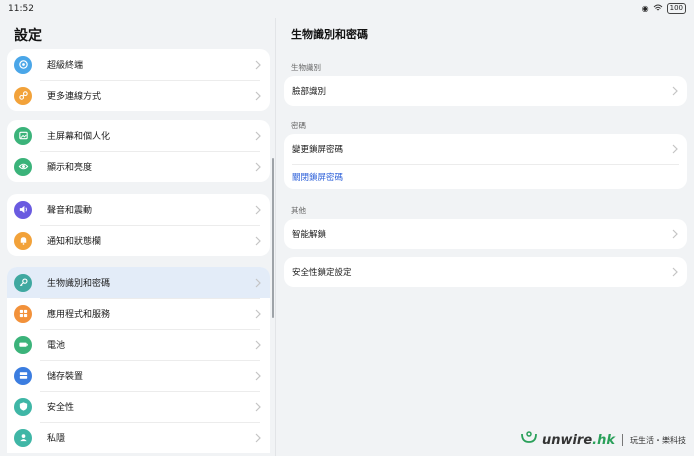 Image resolution: width=694 pixels, height=456 pixels. What do you see at coordinates (645, 8) in the screenshot?
I see `alarm-icon: ◉` at bounding box center [645, 8].